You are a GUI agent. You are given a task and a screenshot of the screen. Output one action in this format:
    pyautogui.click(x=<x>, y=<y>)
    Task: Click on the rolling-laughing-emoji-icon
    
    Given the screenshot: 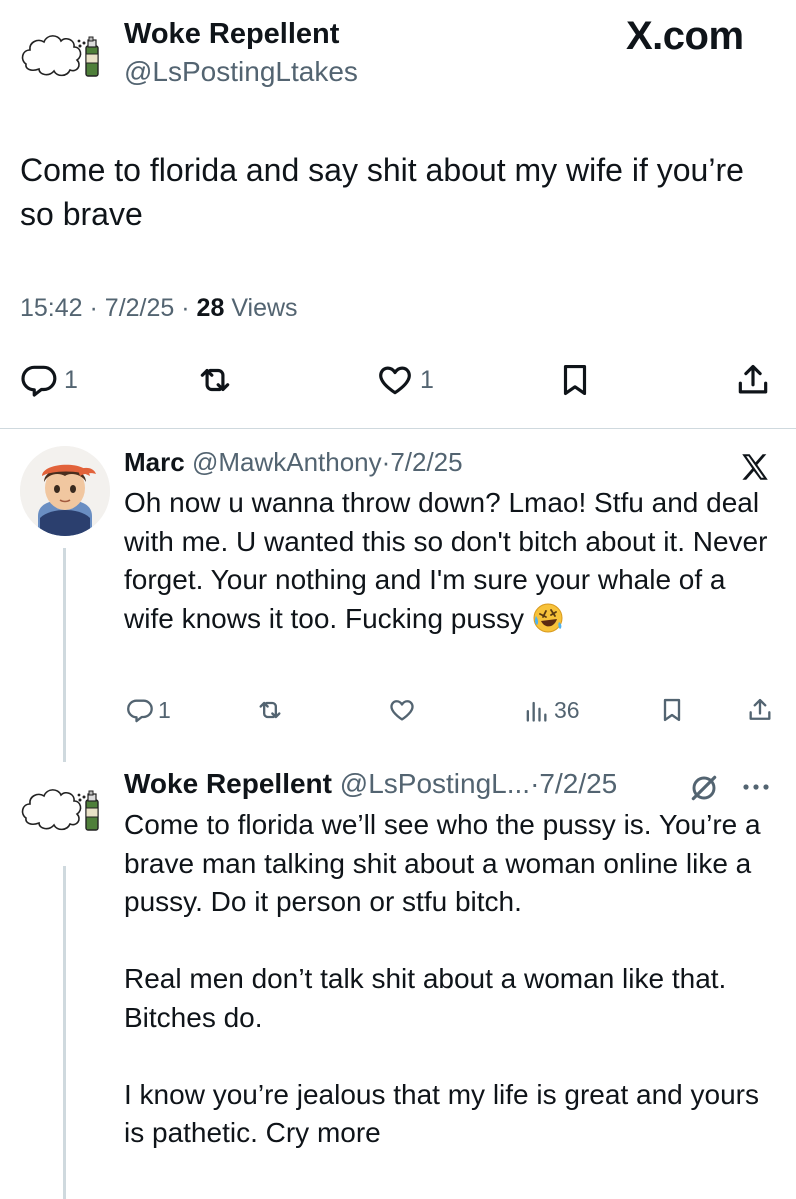 What is the action you would take?
    pyautogui.click(x=548, y=617)
    